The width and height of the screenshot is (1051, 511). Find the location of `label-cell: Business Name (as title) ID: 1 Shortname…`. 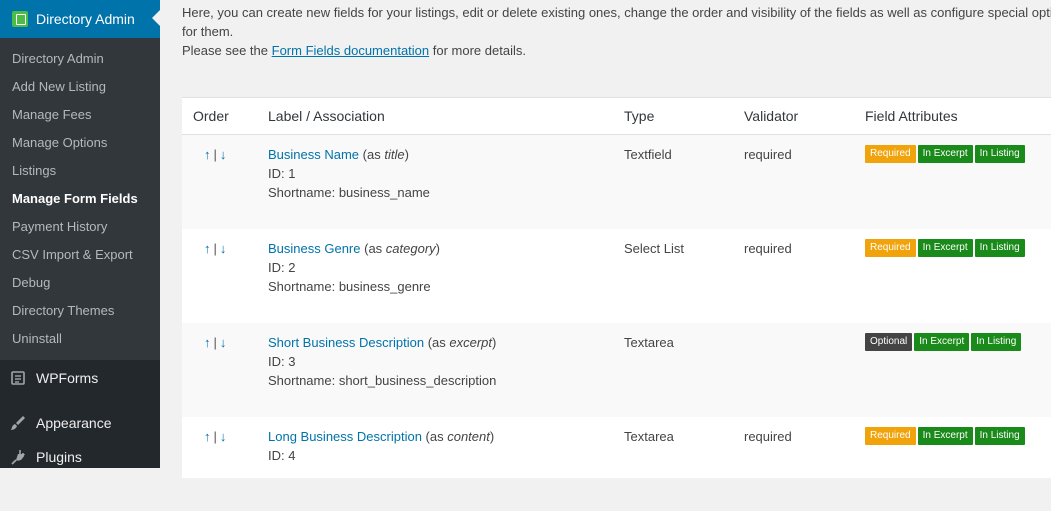

label-cell: Business Name (as title) ID: 1 Shortname… is located at coordinates (349, 173).